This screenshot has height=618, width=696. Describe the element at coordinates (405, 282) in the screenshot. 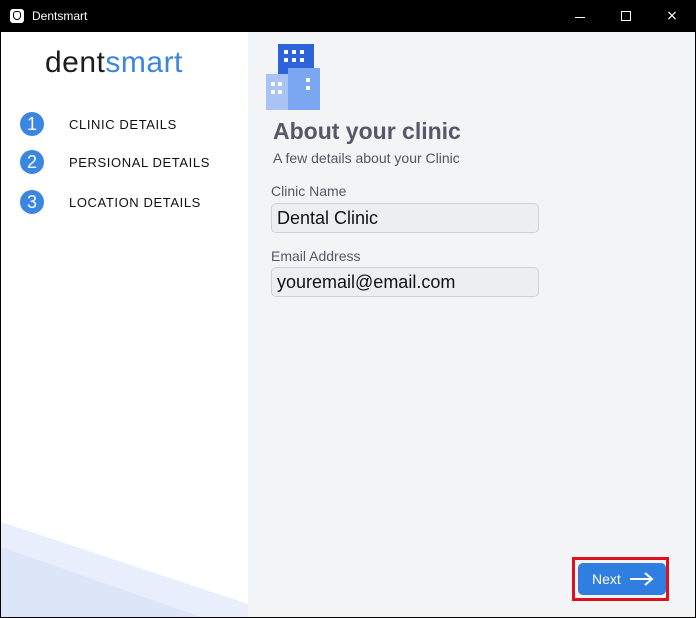

I see `email-address-input` at that location.